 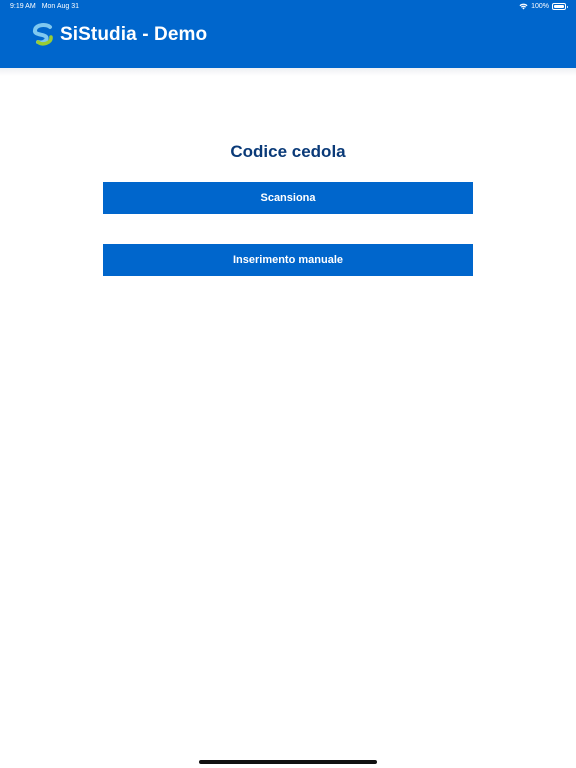 What do you see at coordinates (60, 6) in the screenshot?
I see `status-date: Mon Aug 31` at bounding box center [60, 6].